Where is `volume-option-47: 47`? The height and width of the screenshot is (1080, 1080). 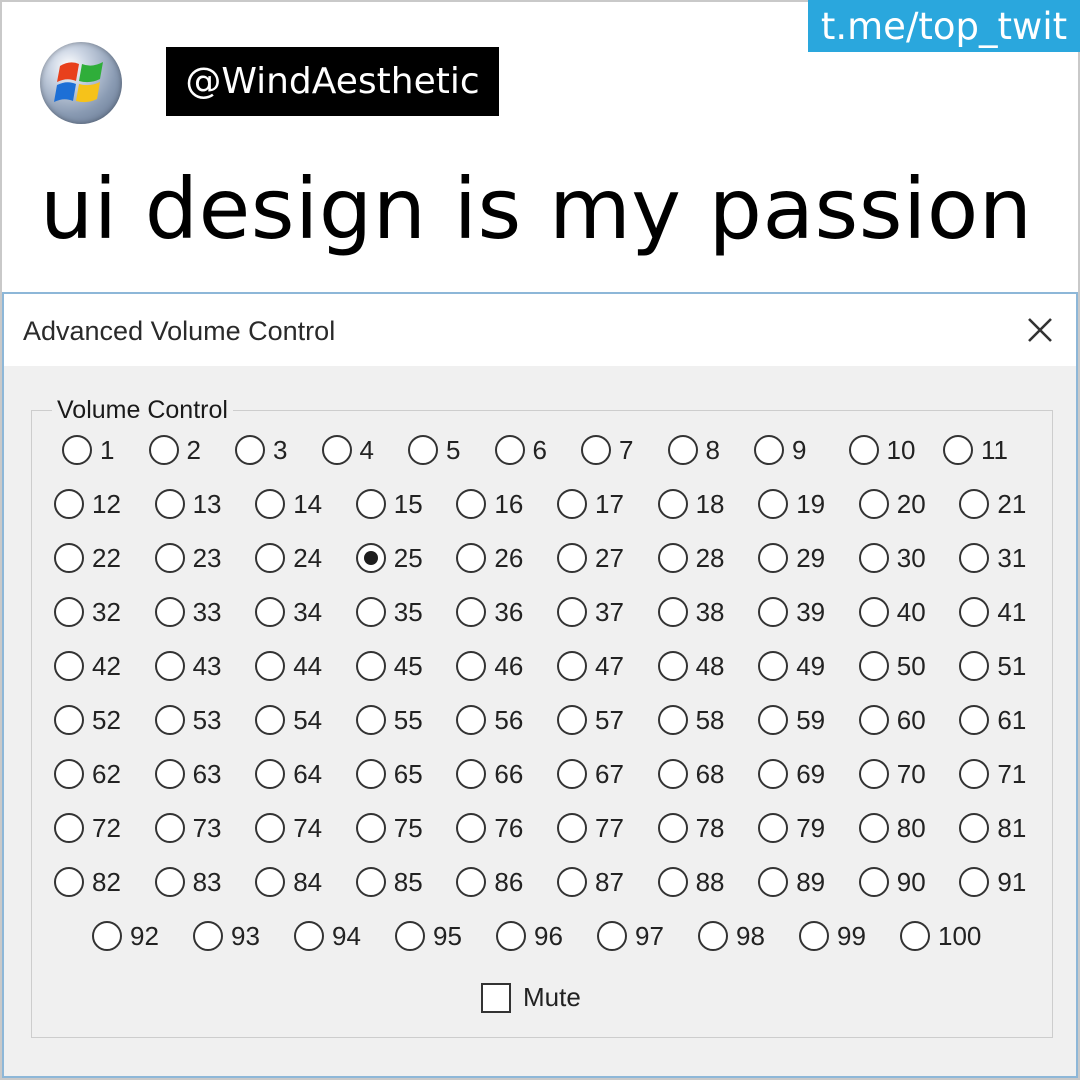 volume-option-47: 47 is located at coordinates (590, 666).